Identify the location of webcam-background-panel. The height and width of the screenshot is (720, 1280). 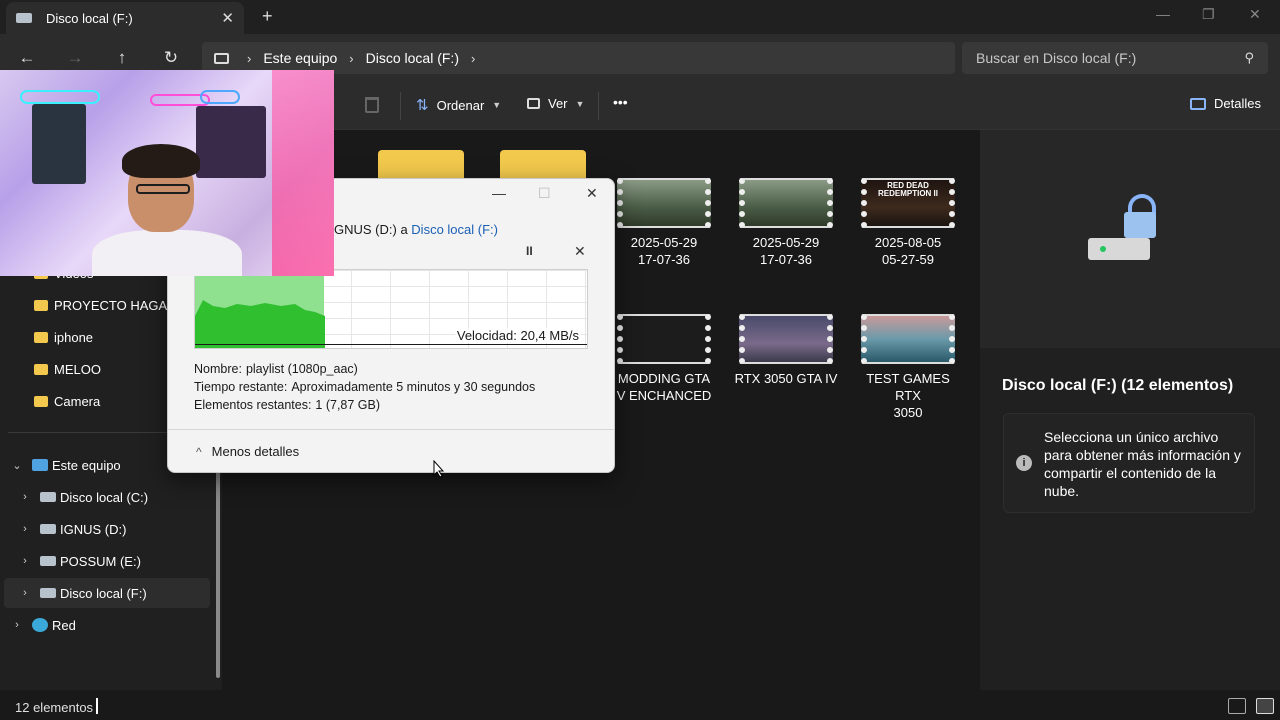
(231, 142).